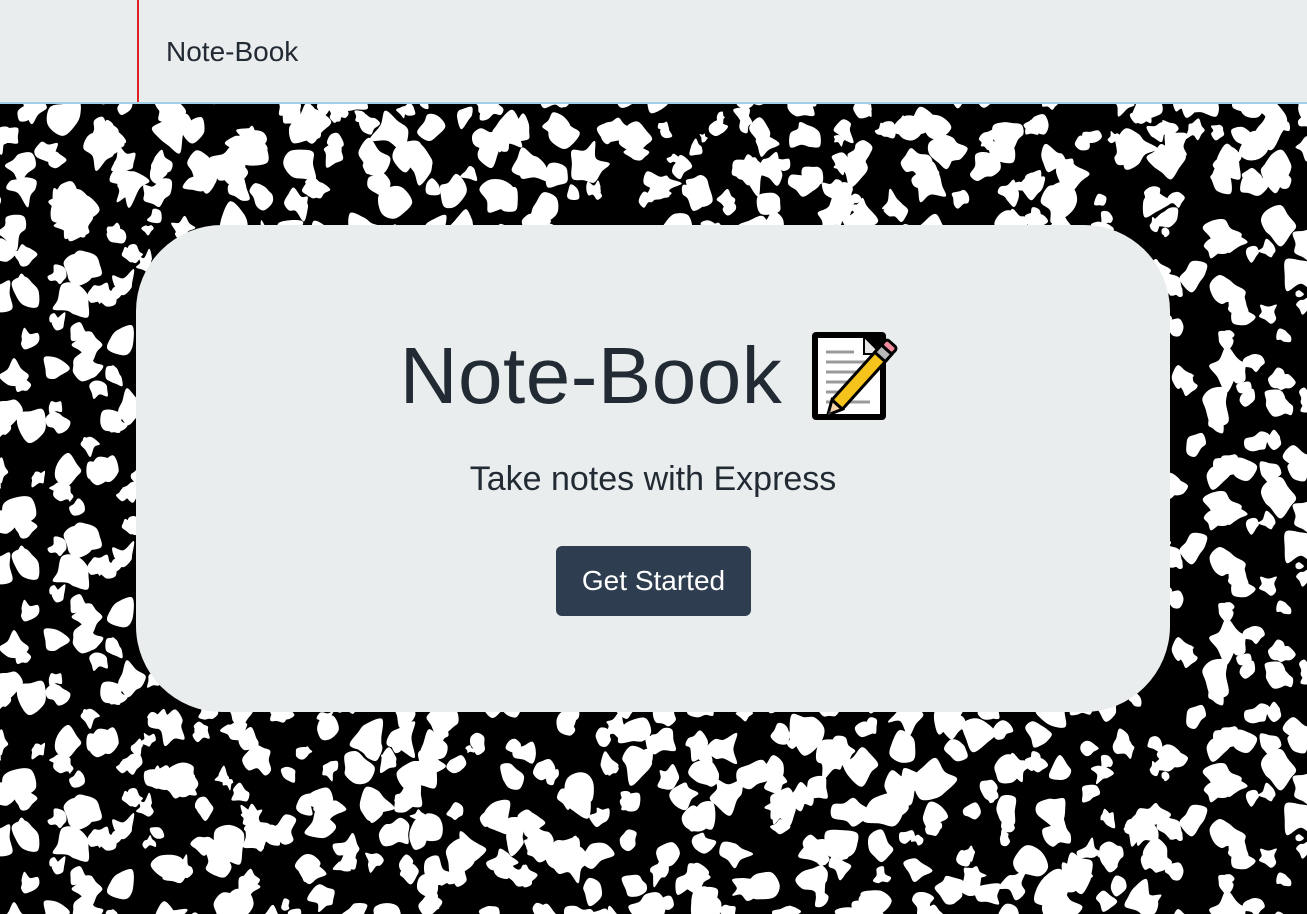 Image resolution: width=1307 pixels, height=914 pixels. I want to click on navbar: Note-Book, so click(653, 52).